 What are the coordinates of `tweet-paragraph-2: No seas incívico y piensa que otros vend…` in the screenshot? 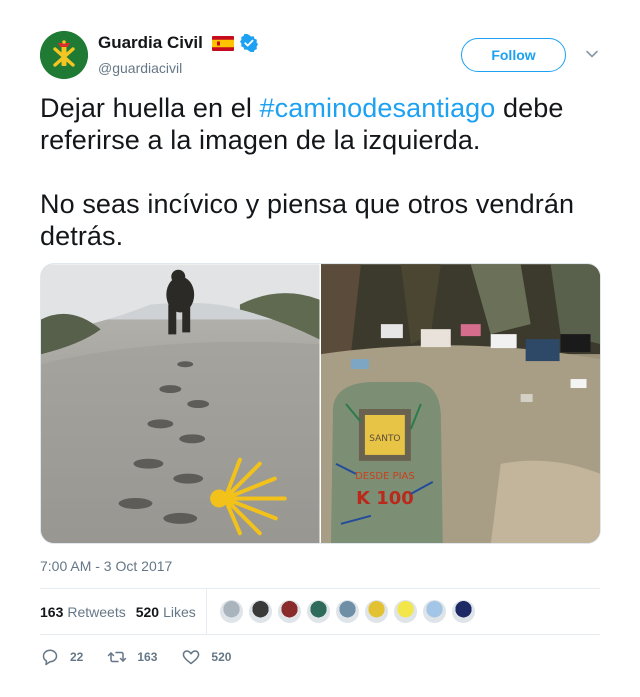 It's located at (307, 220).